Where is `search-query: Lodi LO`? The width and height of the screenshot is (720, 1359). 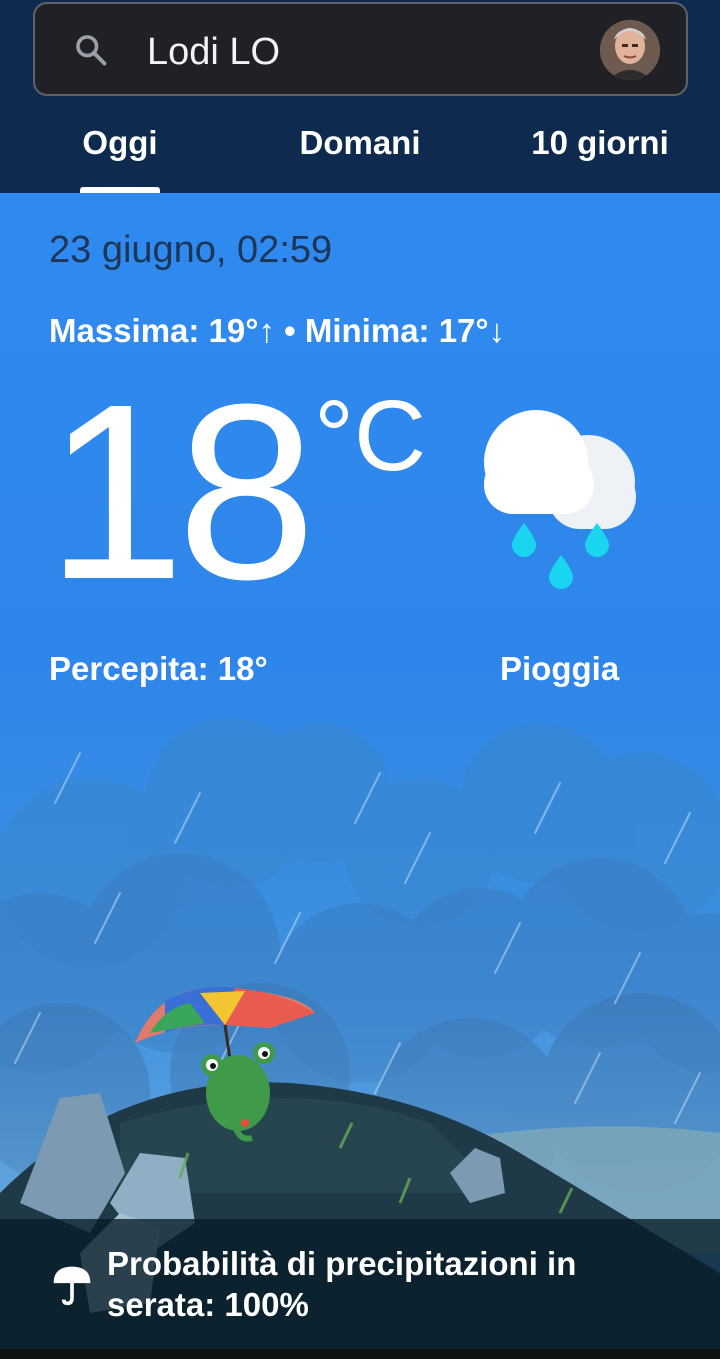 search-query: Lodi LO is located at coordinates (213, 52).